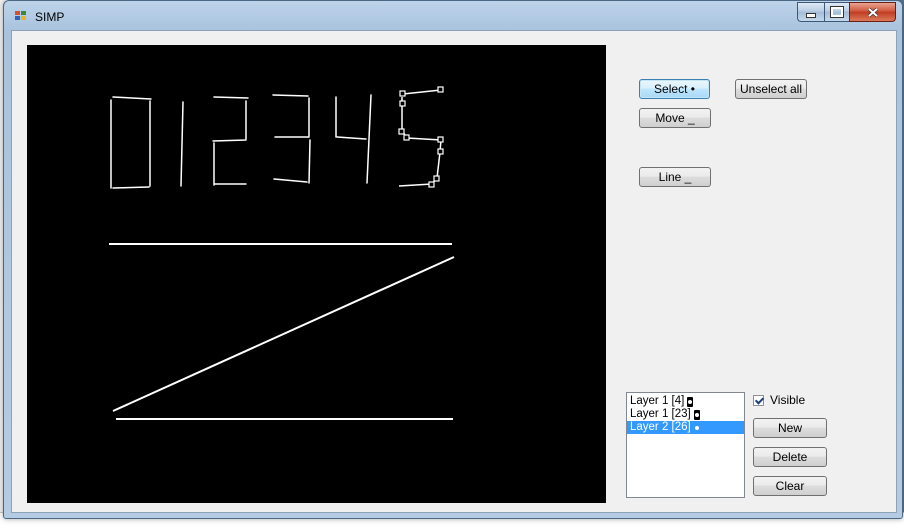  I want to click on delete-layer-button: Delete, so click(790, 457).